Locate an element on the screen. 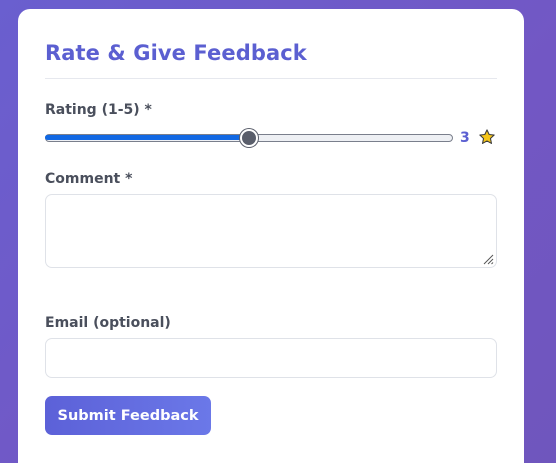 The image size is (556, 463). comment-textarea is located at coordinates (271, 231).